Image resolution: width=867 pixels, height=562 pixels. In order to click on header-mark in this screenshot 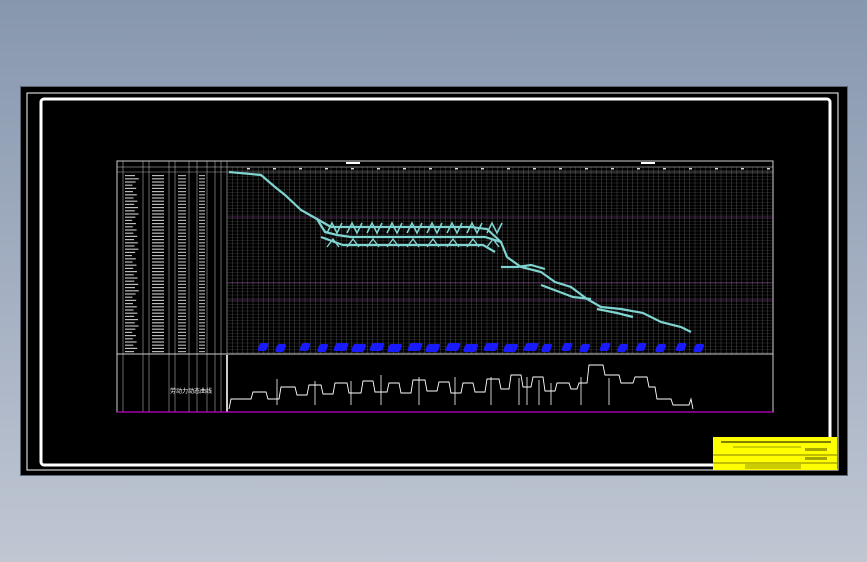, I will do `click(353, 163)`.